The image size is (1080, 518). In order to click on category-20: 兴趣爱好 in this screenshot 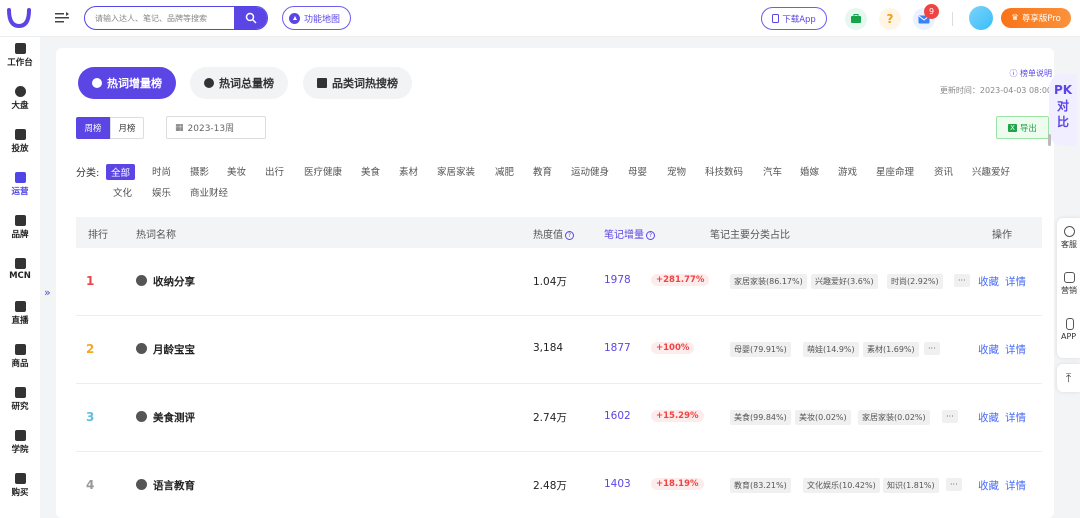, I will do `click(991, 171)`.